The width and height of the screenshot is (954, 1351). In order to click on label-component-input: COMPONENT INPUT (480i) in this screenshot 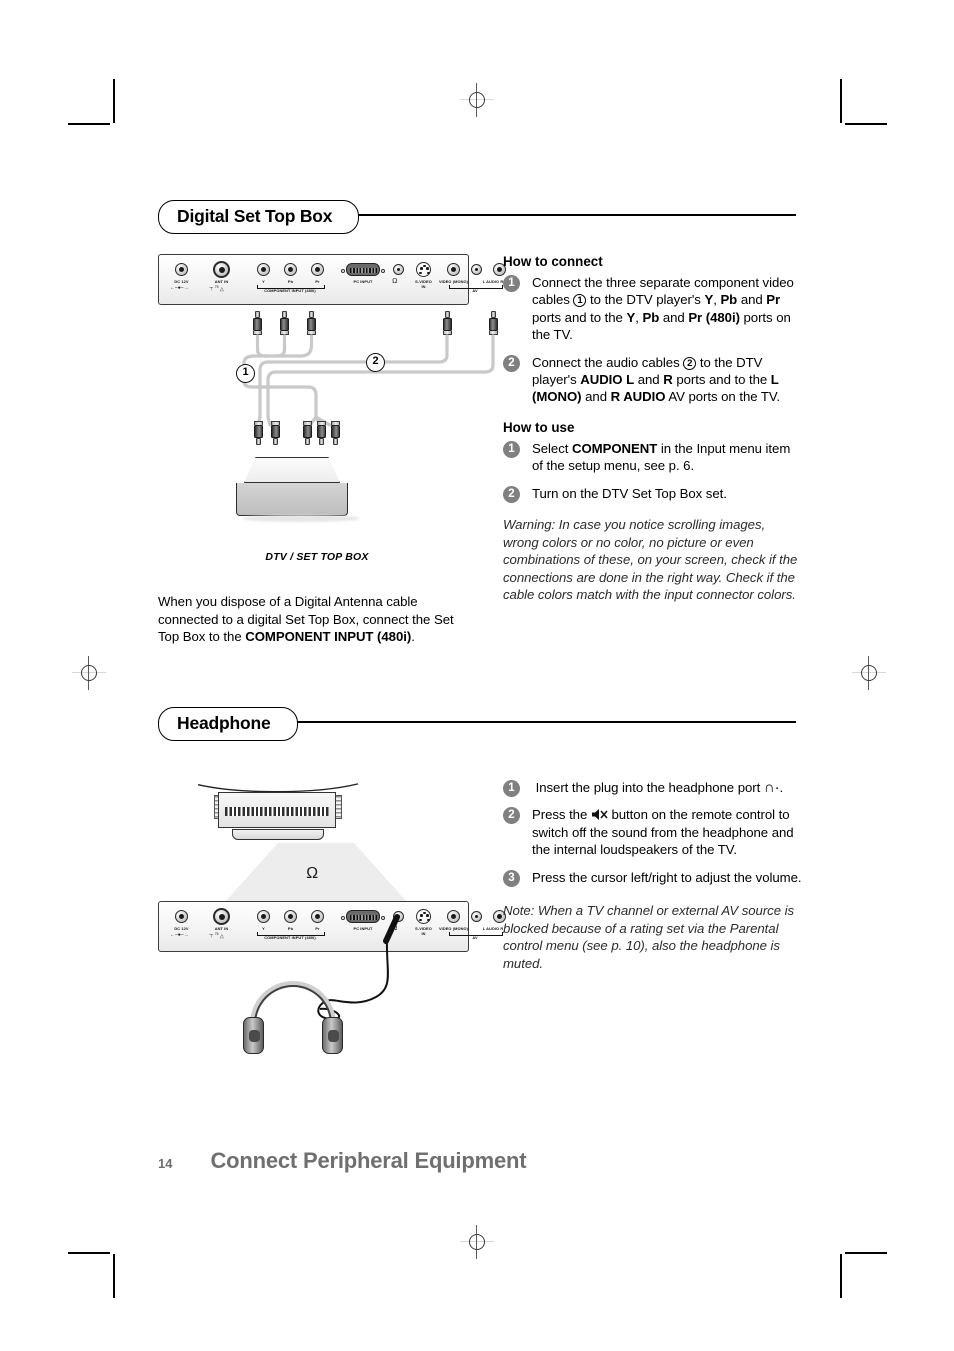, I will do `click(290, 290)`.